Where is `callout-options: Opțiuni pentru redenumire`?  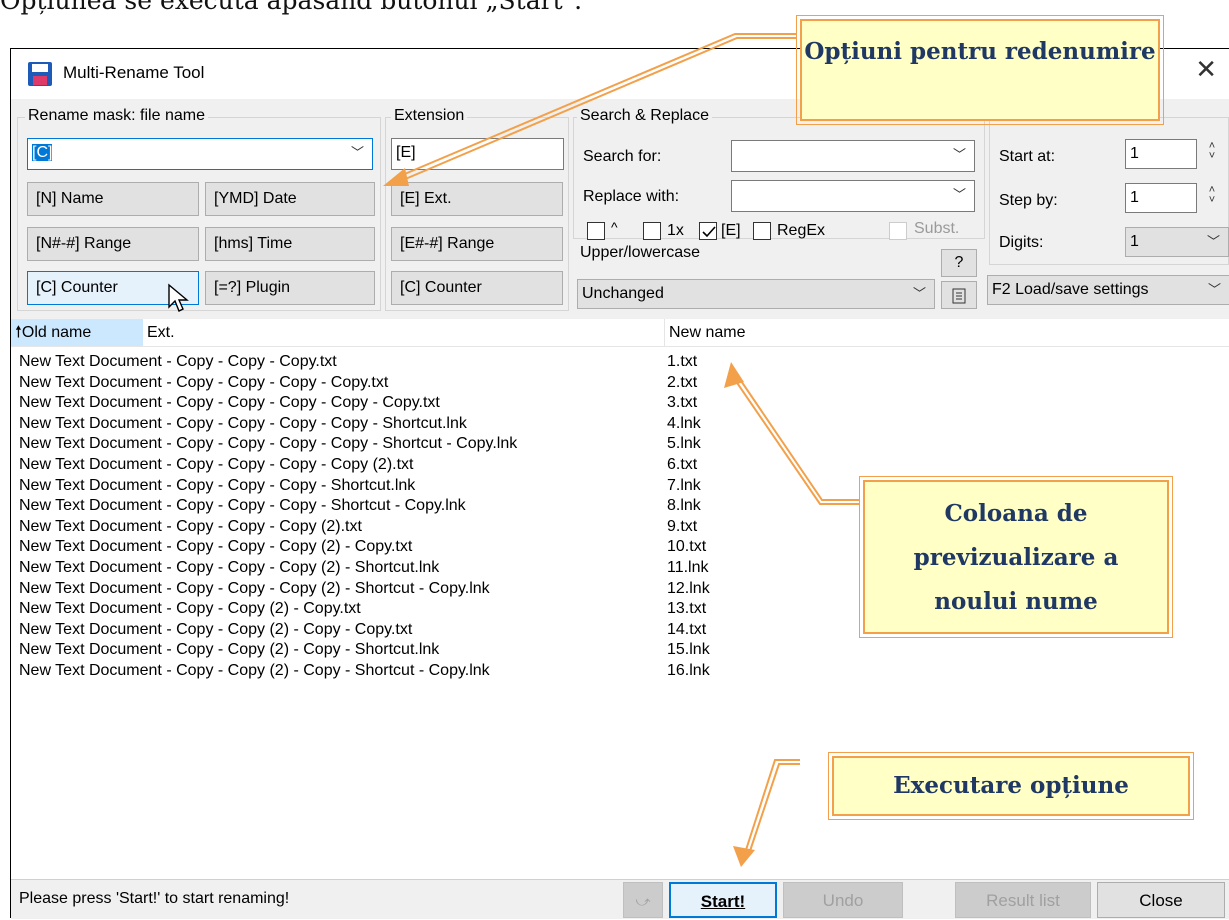 callout-options: Opțiuni pentru redenumire is located at coordinates (980, 70).